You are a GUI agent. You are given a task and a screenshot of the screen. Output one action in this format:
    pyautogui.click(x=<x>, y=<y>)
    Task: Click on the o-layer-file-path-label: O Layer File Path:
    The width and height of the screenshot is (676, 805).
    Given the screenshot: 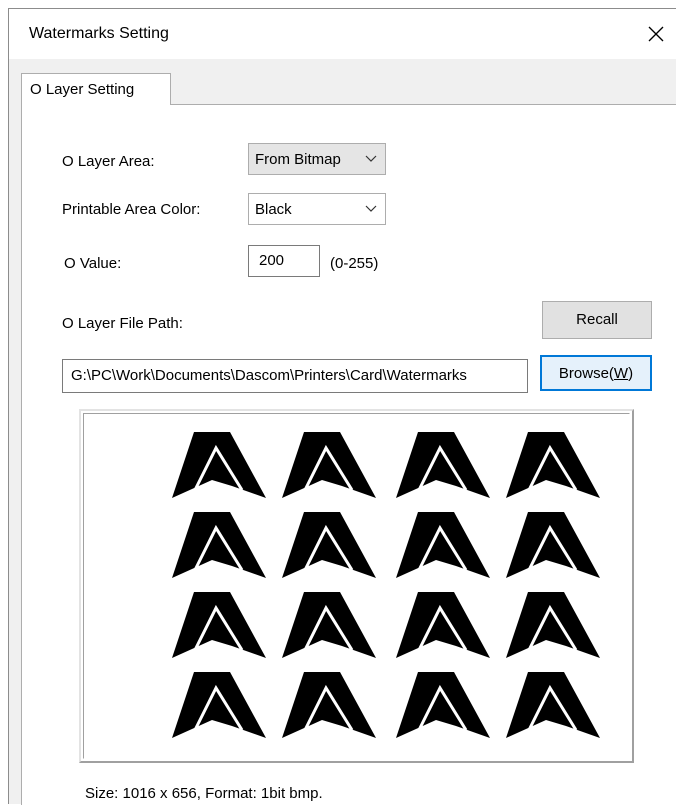 What is the action you would take?
    pyautogui.click(x=122, y=323)
    